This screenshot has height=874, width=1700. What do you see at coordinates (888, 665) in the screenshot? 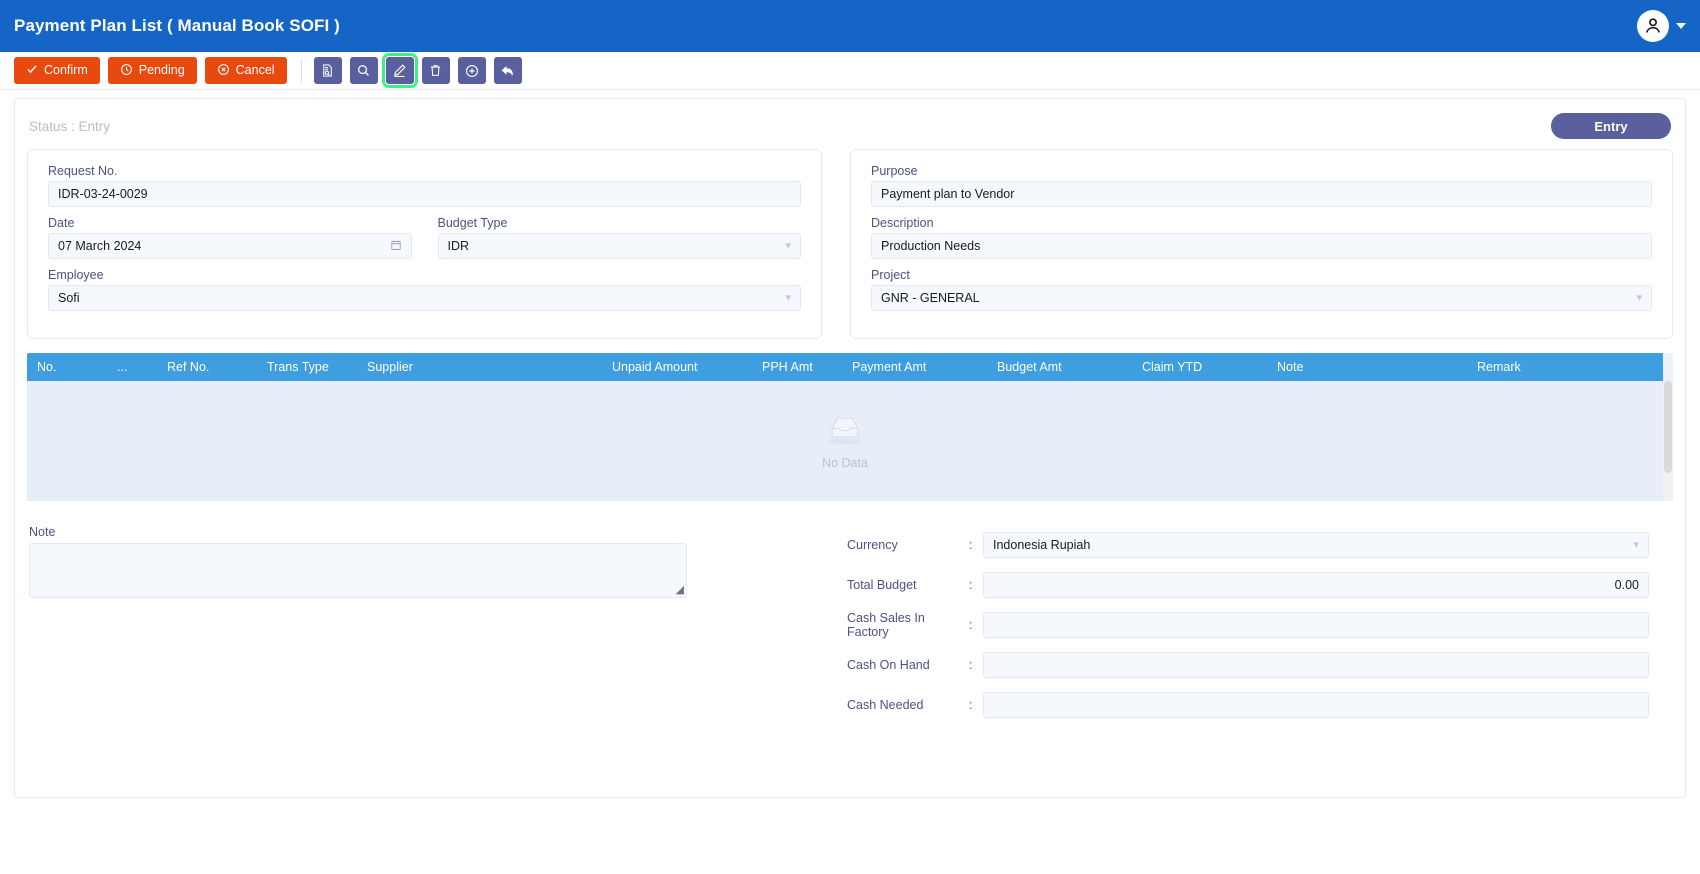
I see `summary-row-label: Cash On Hand` at bounding box center [888, 665].